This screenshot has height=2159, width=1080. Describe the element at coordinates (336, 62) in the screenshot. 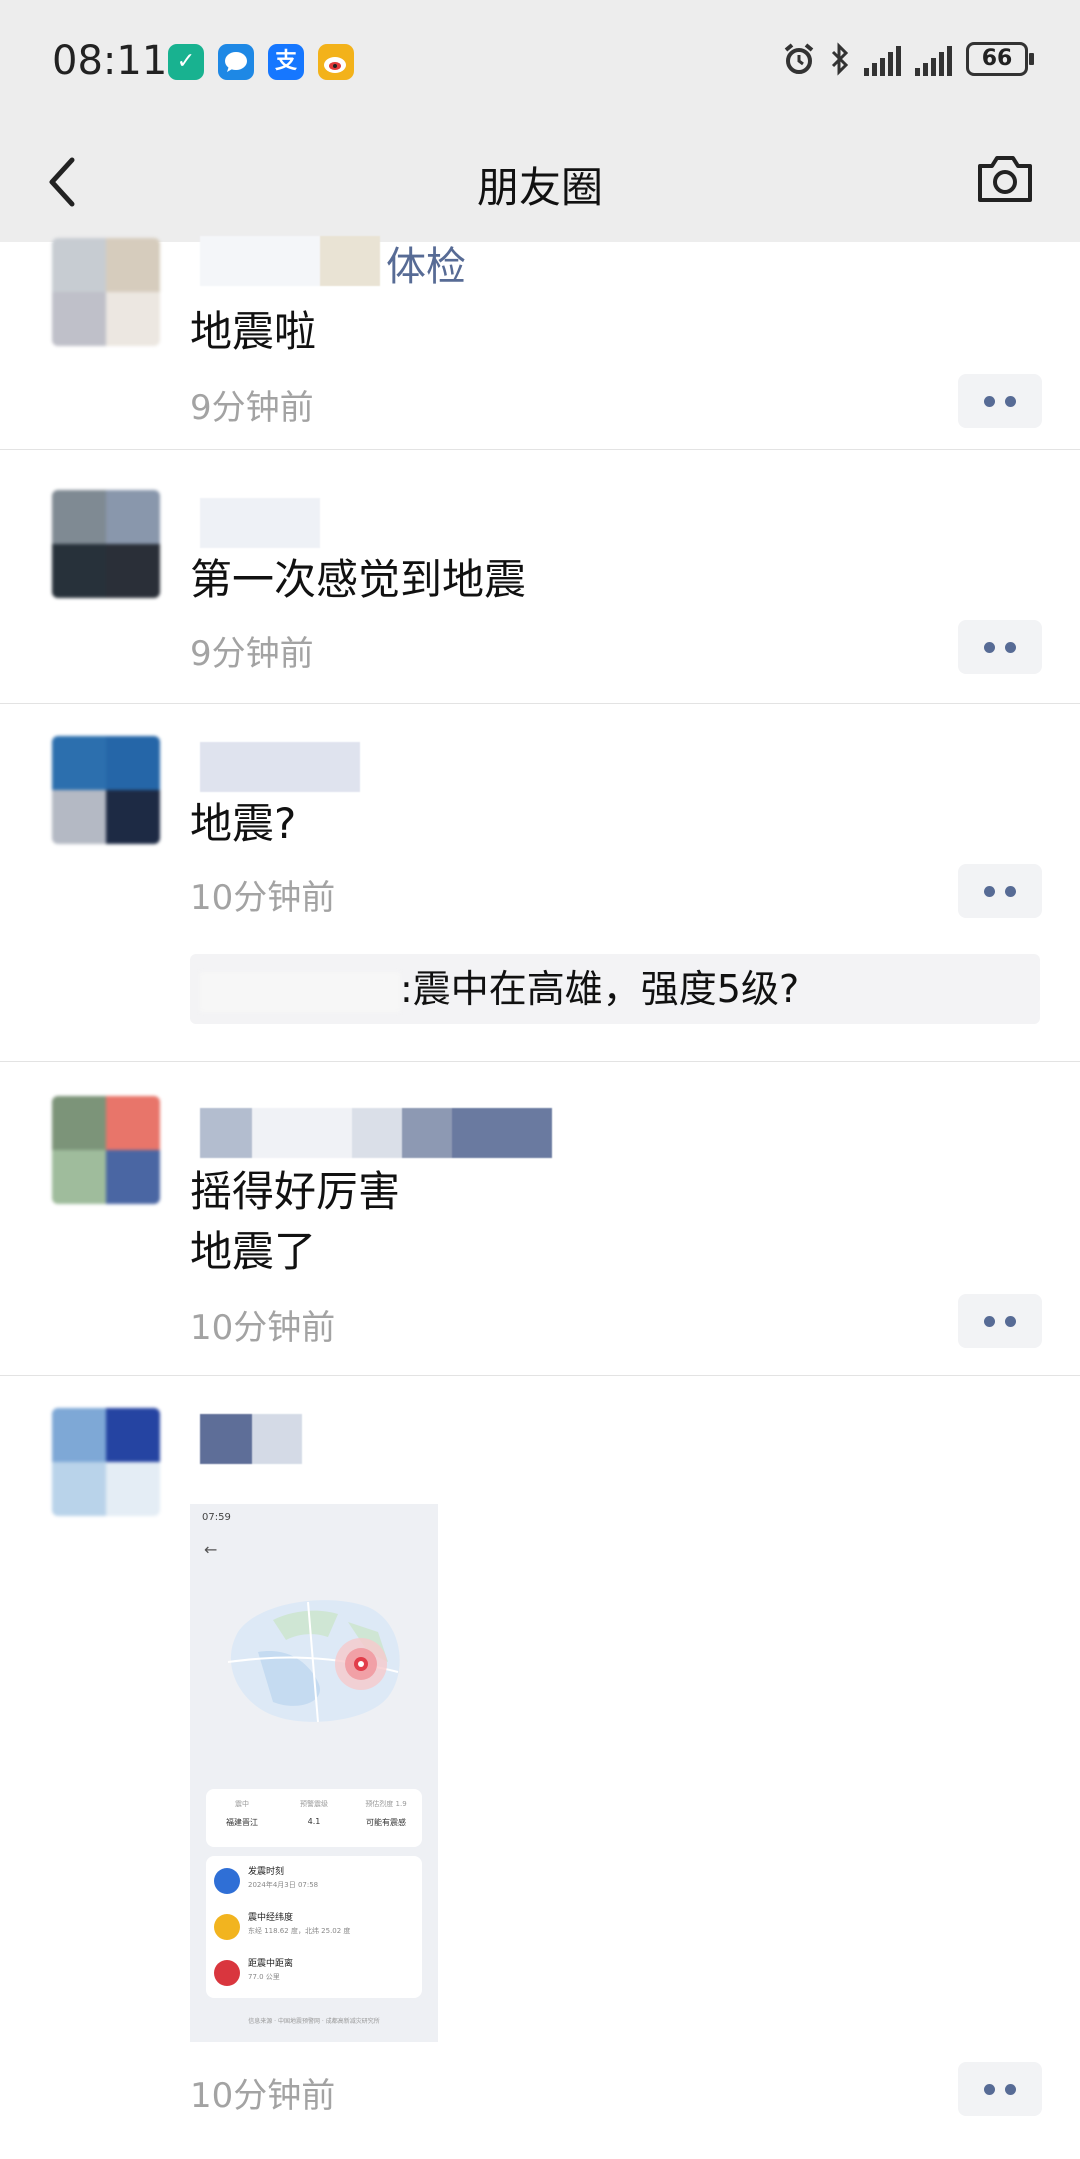

I see `weibo-icon` at that location.